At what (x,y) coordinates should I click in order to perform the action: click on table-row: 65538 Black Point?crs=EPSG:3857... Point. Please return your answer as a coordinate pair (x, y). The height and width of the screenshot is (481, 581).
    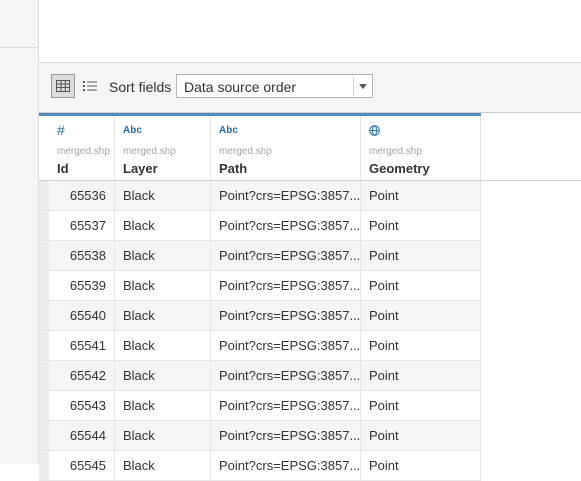
    Looking at the image, I should click on (260, 256).